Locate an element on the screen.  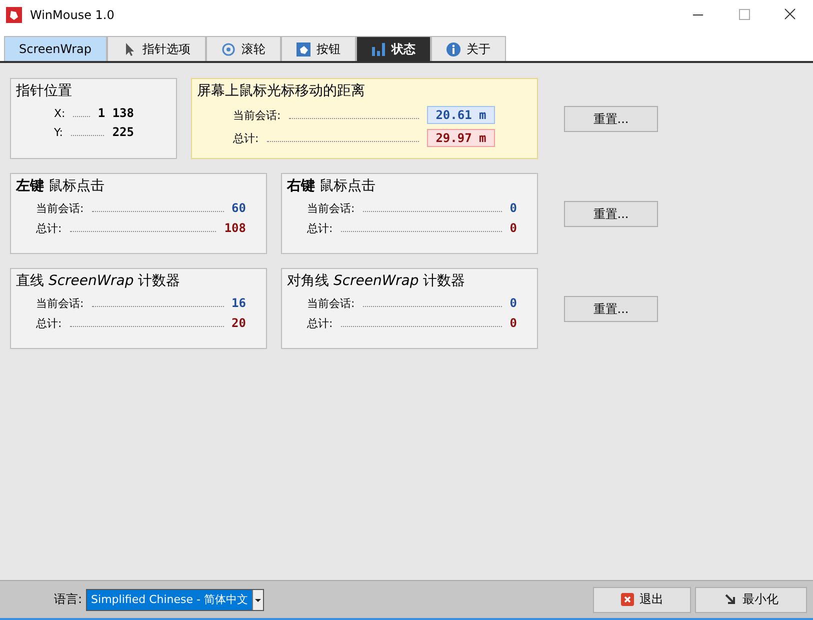
window-title: WinMouse 1.0 is located at coordinates (73, 15).